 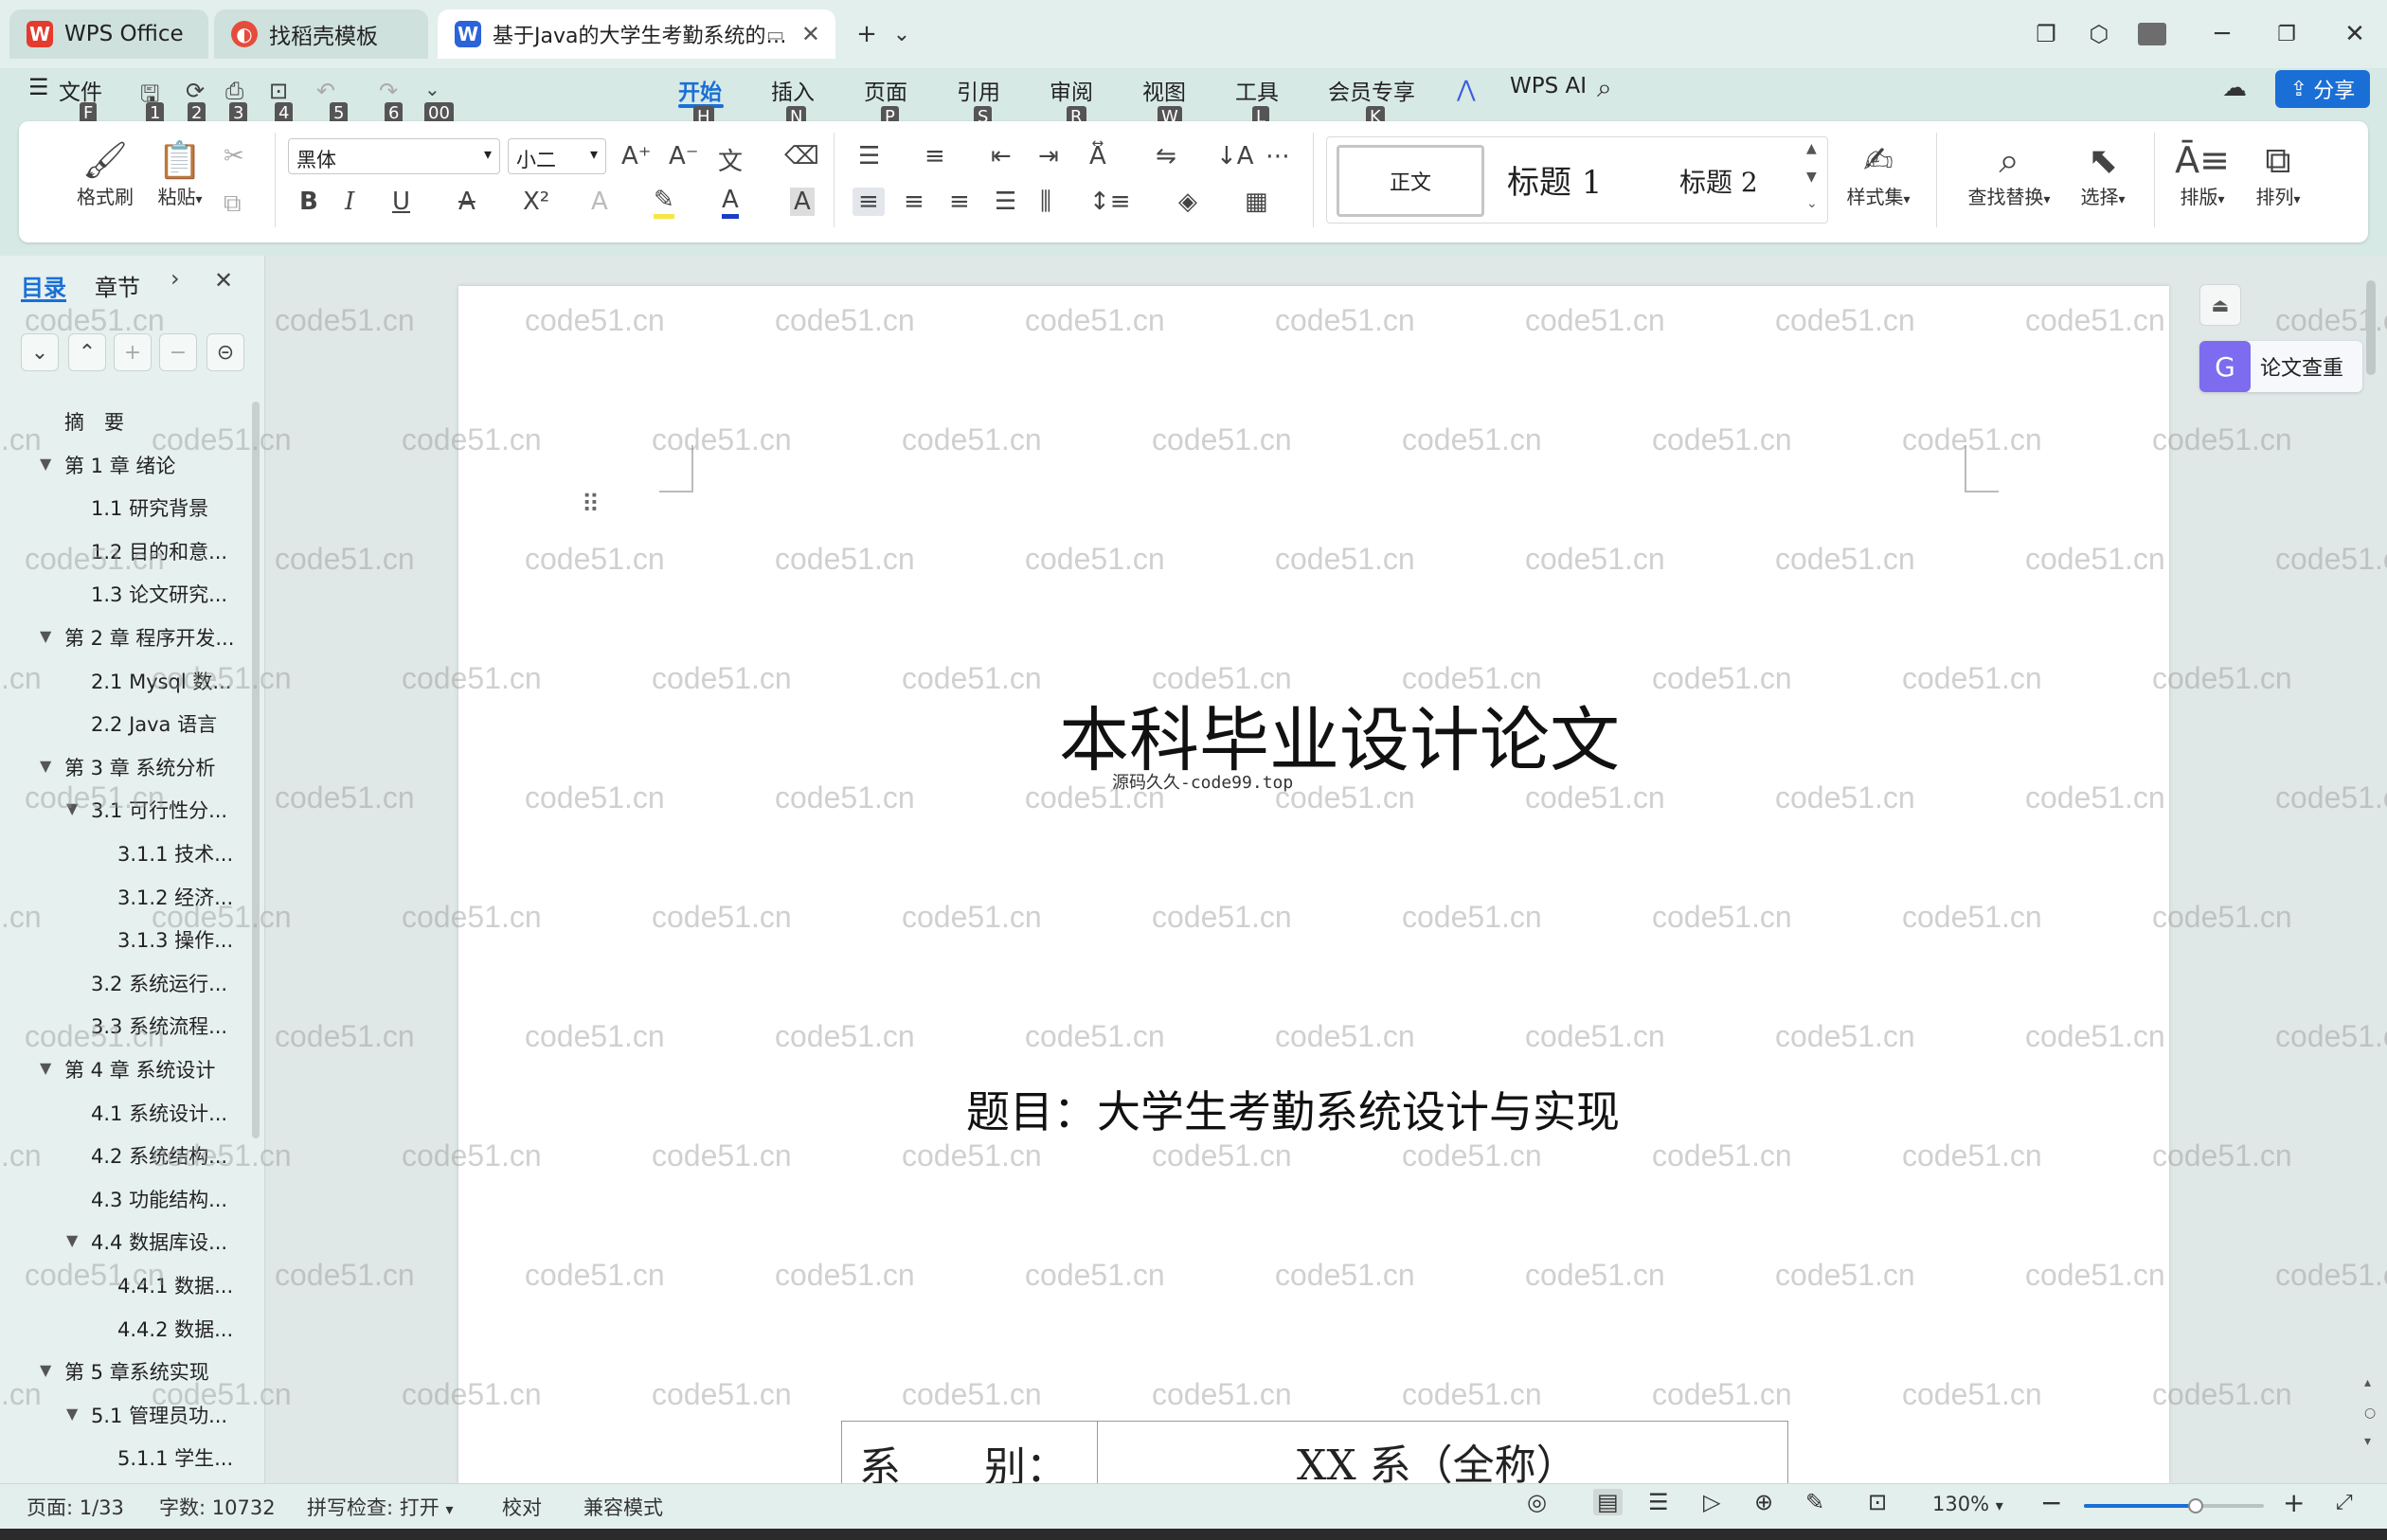 I want to click on toc-item: 1.1 研究背景, so click(x=149, y=508).